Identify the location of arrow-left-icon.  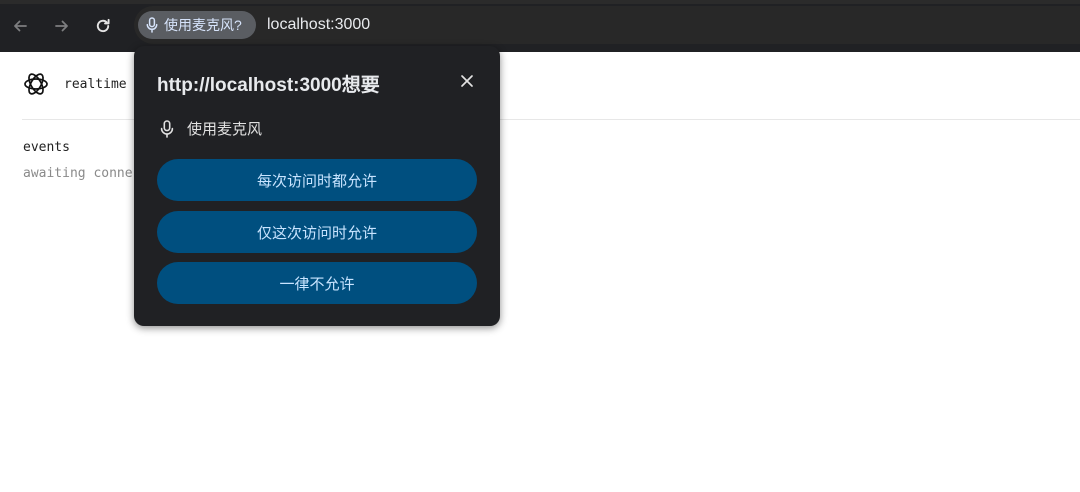
(20, 26).